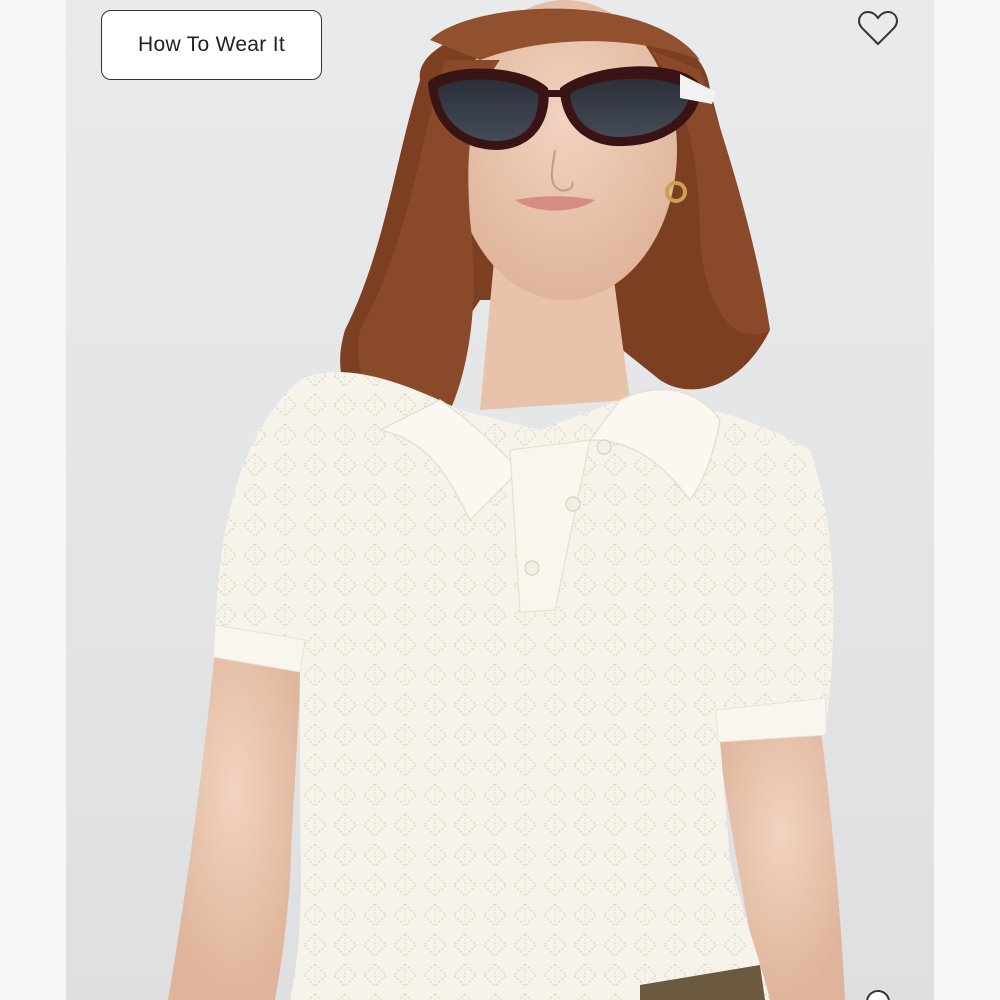 This screenshot has width=1000, height=1000. I want to click on zoom-button, so click(879, 994).